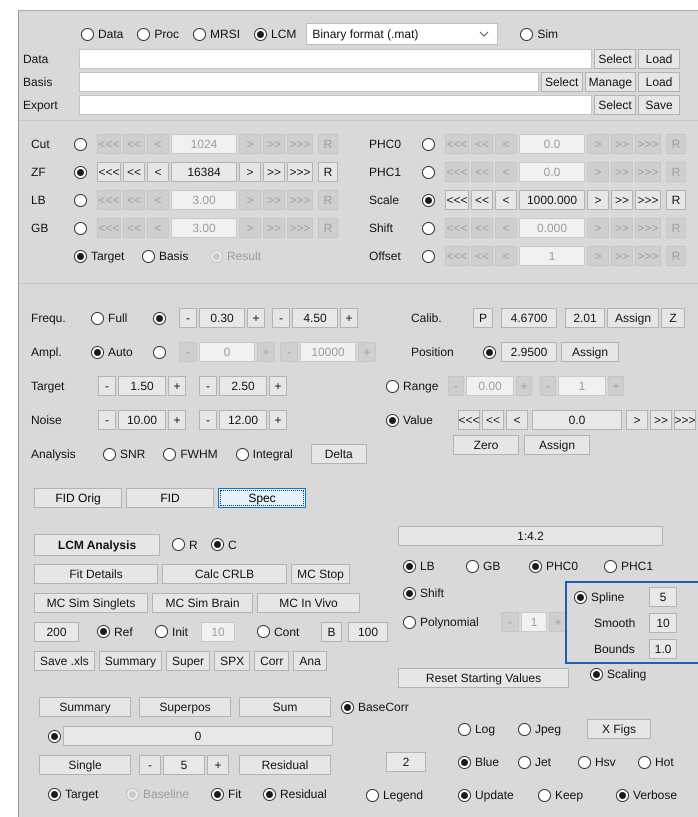  What do you see at coordinates (566, 566) in the screenshot?
I see `radio-button: PHC0` at bounding box center [566, 566].